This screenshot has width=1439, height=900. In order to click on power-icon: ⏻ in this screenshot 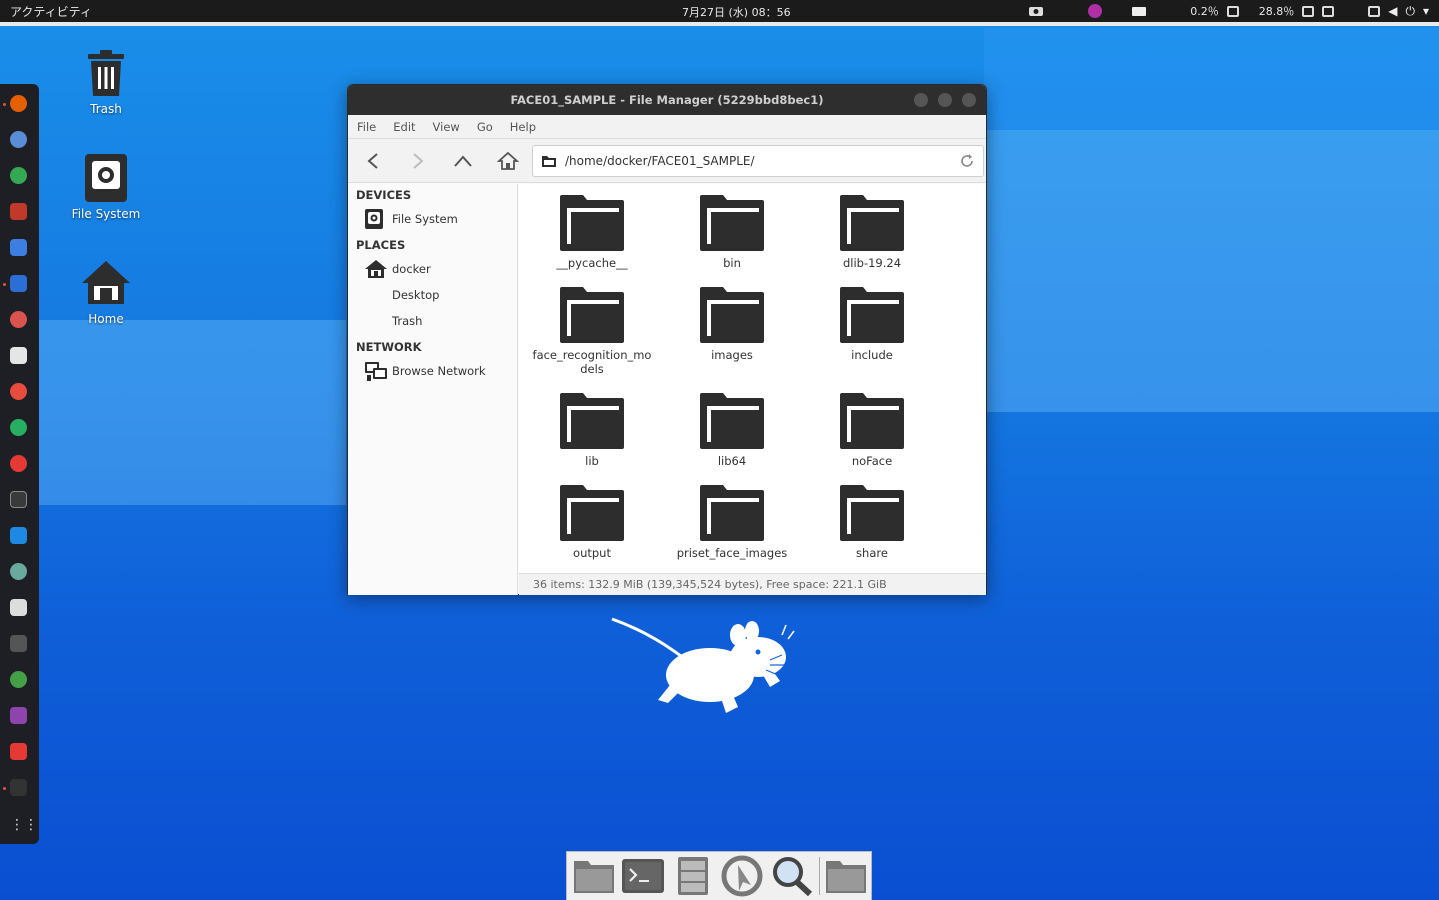, I will do `click(1410, 11)`.